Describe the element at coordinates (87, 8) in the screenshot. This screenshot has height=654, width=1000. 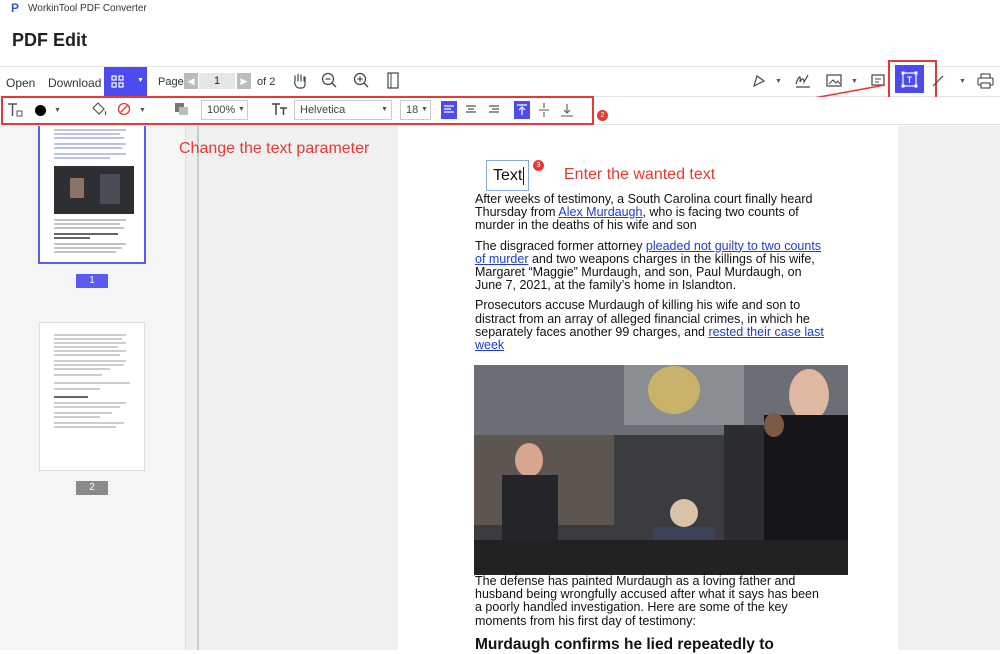
I see `app-title: WorkinTool PDF Converter` at that location.